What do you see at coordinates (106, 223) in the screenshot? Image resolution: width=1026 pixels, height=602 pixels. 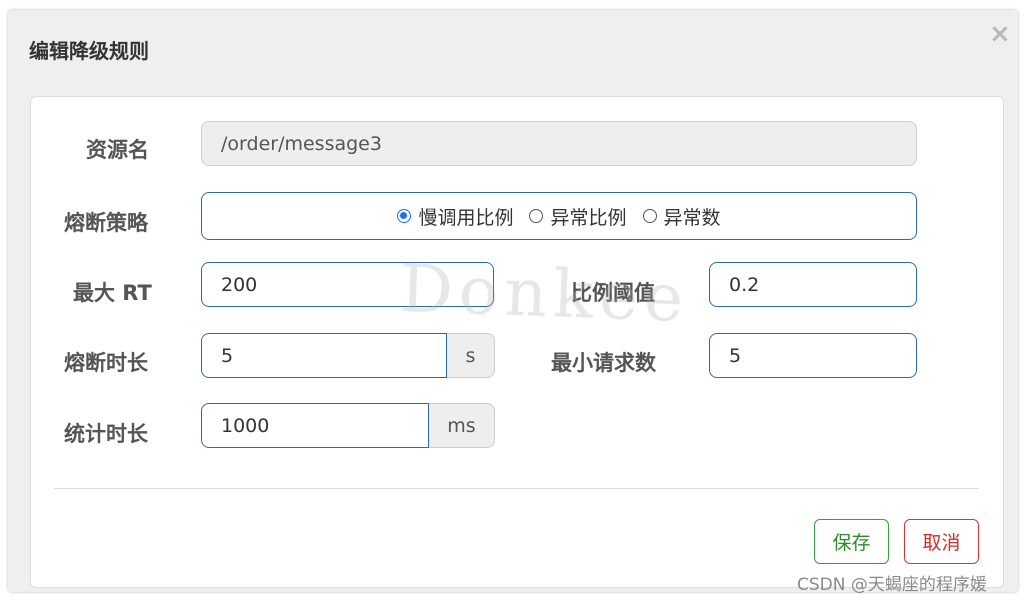 I see `strategy-label: 熔断策略` at bounding box center [106, 223].